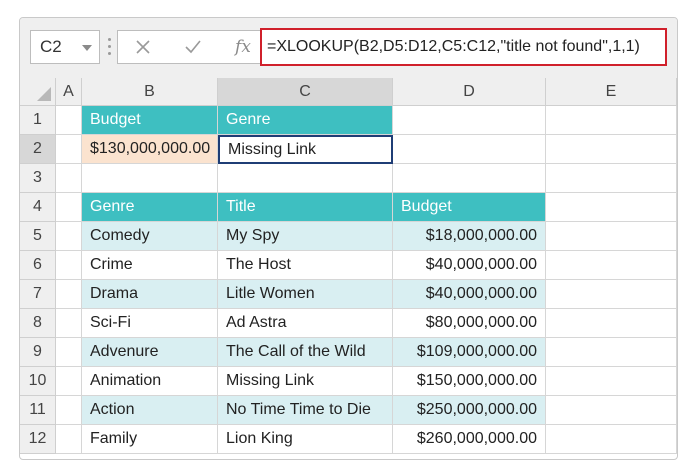 This screenshot has height=471, width=693. I want to click on column-header-c: C, so click(305, 92).